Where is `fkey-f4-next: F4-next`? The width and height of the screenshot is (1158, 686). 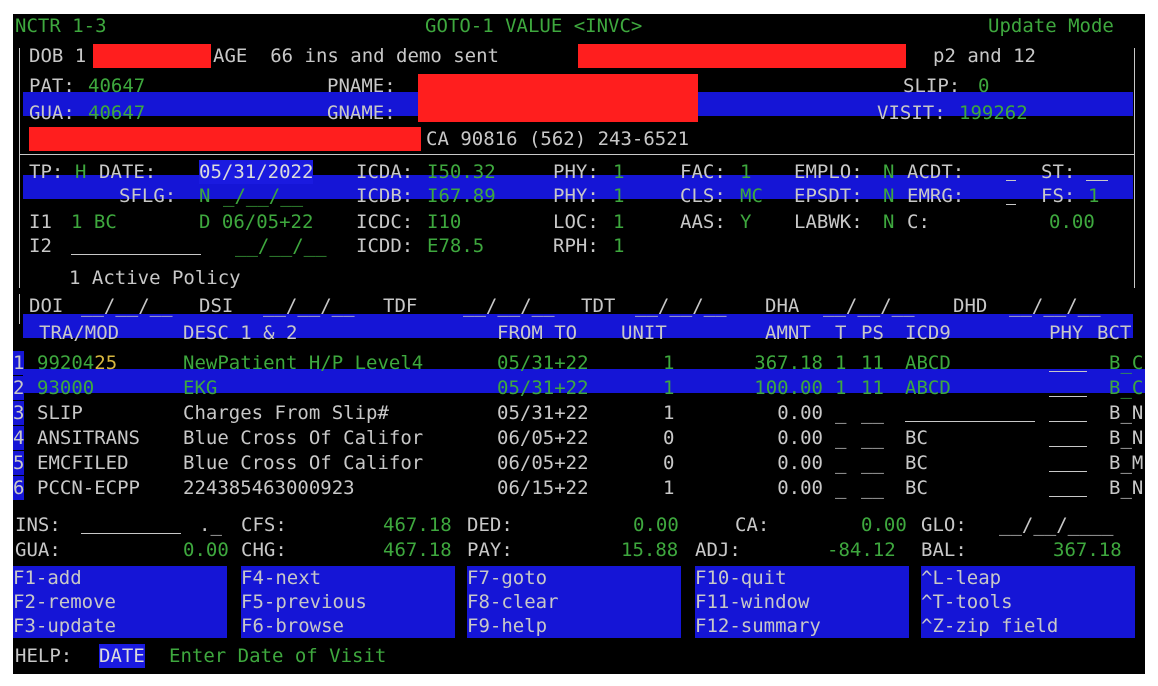
fkey-f4-next: F4-next is located at coordinates (348, 578).